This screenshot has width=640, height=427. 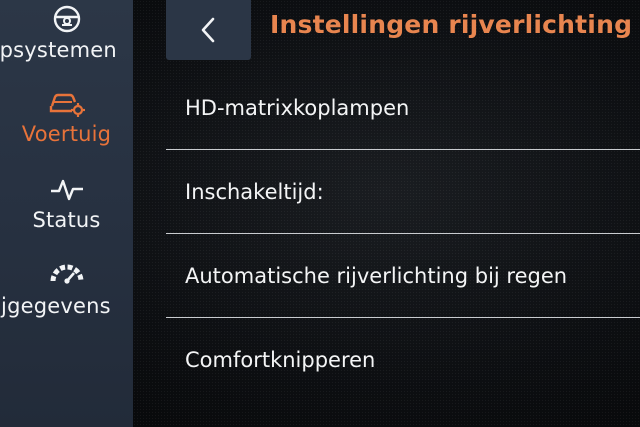 What do you see at coordinates (403, 192) in the screenshot?
I see `setting-row-switch-on-time: Inschakeltijd:` at bounding box center [403, 192].